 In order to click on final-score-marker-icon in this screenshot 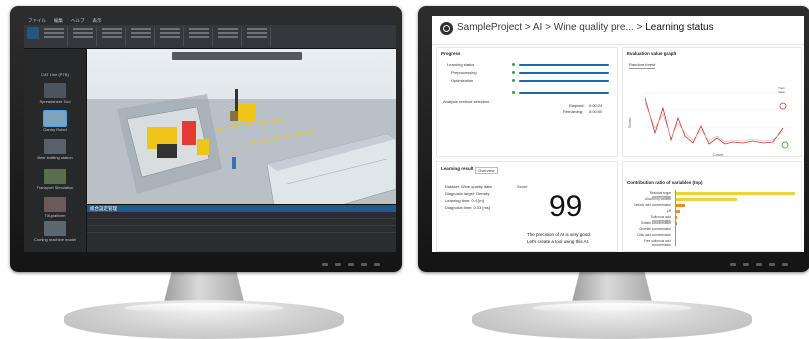, I will do `click(785, 145)`.